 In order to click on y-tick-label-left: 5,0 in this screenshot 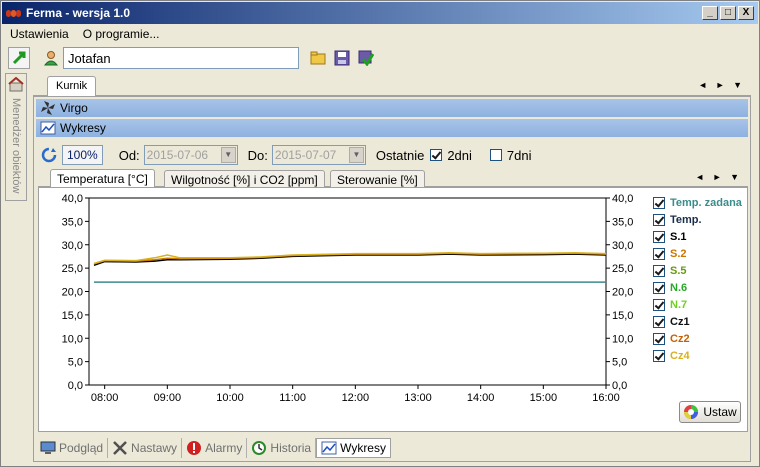, I will do `click(75, 363)`.